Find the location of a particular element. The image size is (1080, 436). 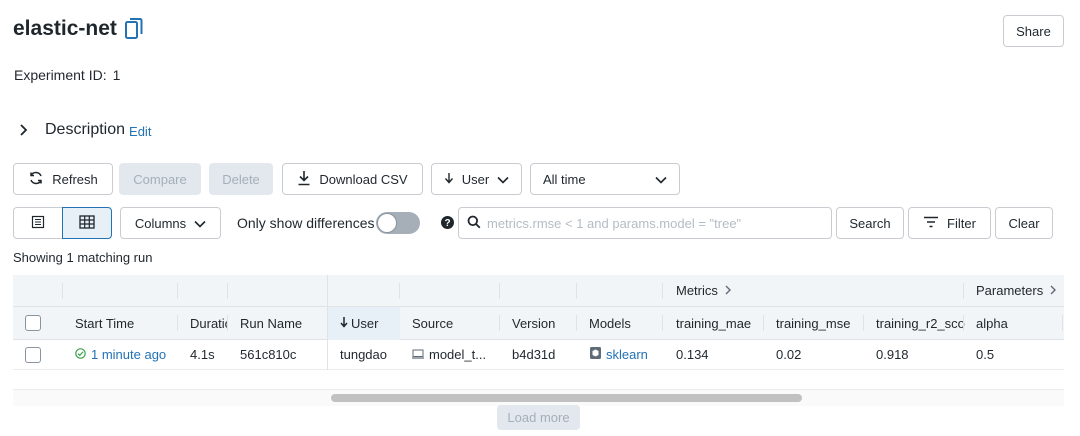

cell-start-time: 1 minute ago is located at coordinates (120, 354).